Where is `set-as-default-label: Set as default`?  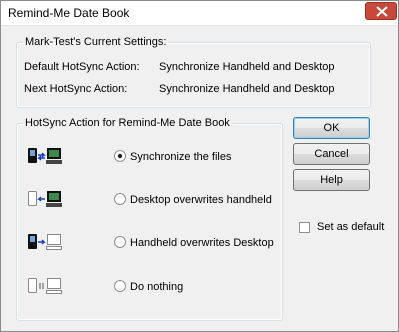
set-as-default-label: Set as default is located at coordinates (350, 227).